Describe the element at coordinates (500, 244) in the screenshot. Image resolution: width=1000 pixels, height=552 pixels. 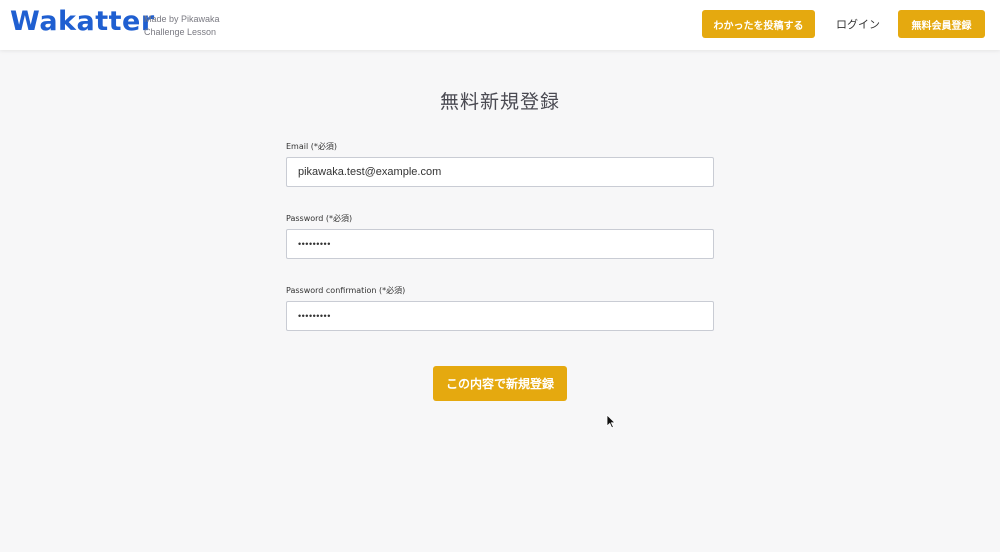
I see `password-field: •••••••••` at that location.